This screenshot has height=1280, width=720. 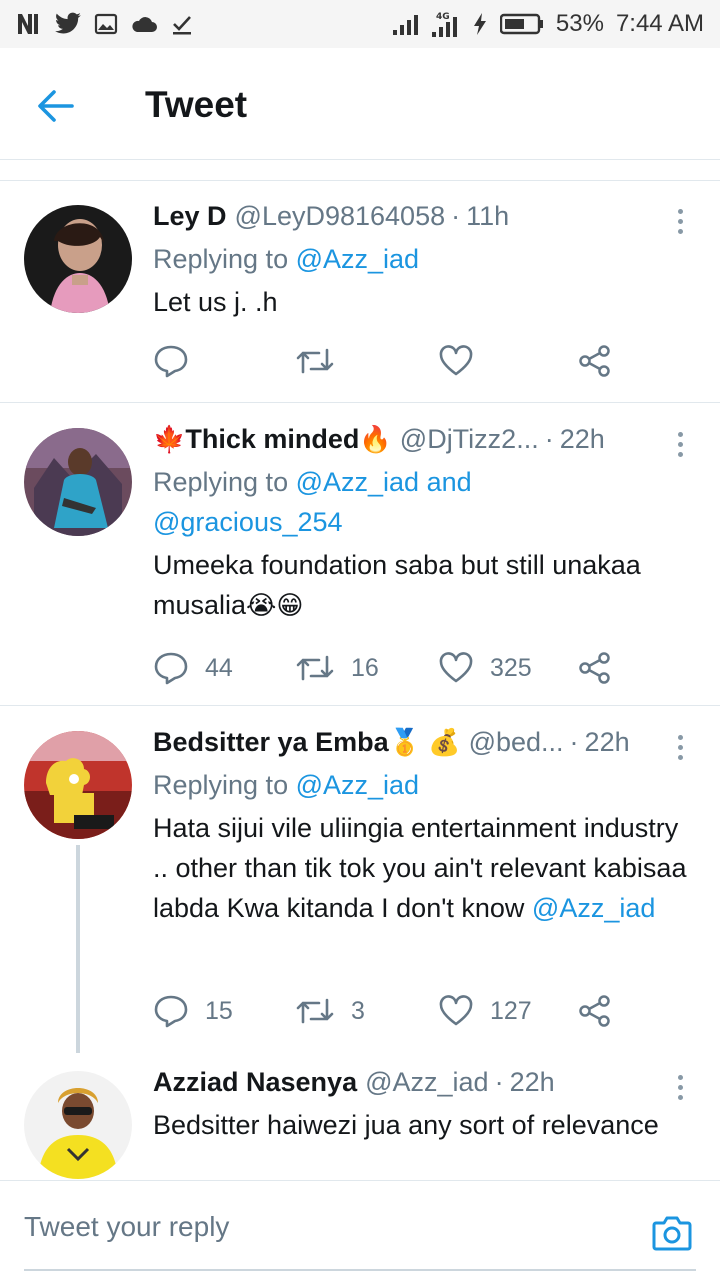 What do you see at coordinates (406, 1011) in the screenshot?
I see `tweet-actions: 15 3 127` at bounding box center [406, 1011].